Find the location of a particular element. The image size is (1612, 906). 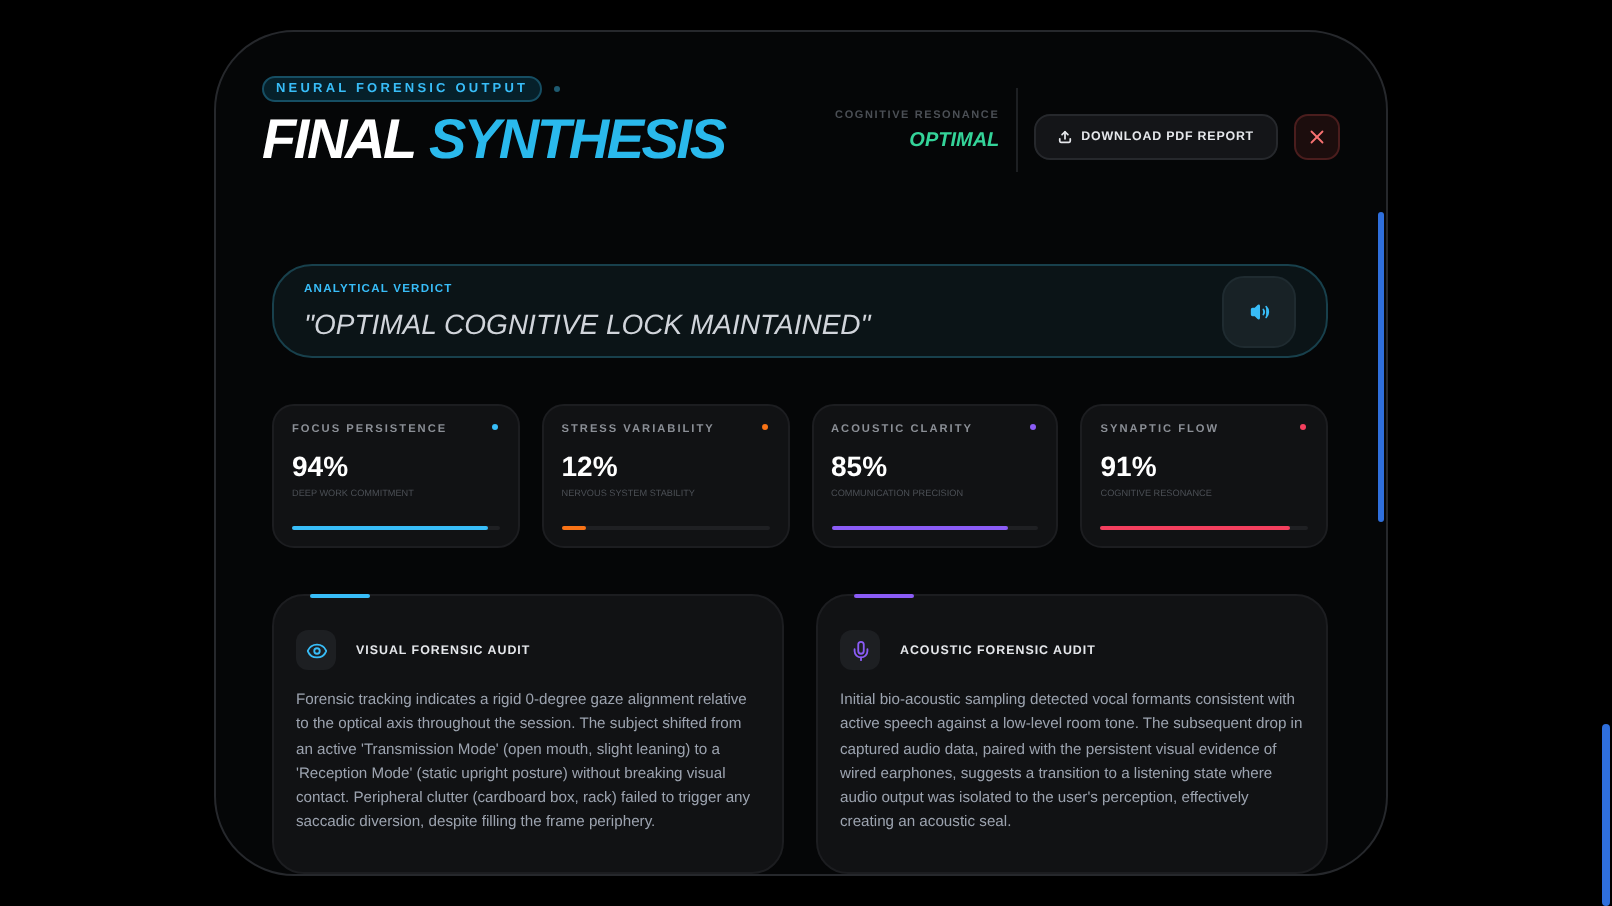

close-icon is located at coordinates (1317, 136).